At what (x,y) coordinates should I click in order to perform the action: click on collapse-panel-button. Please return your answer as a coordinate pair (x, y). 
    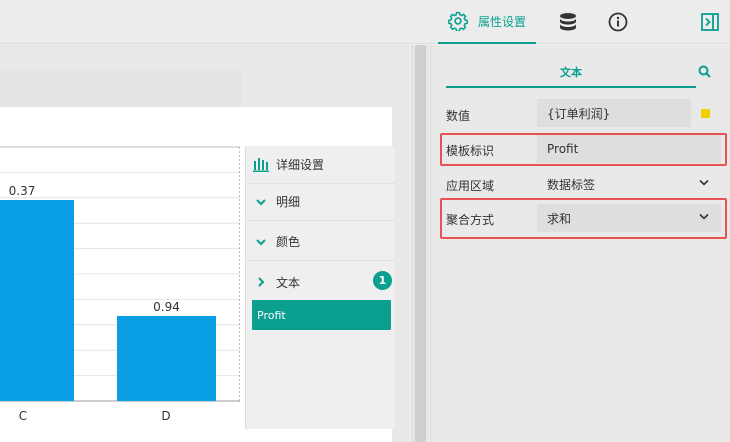
    Looking at the image, I should click on (710, 22).